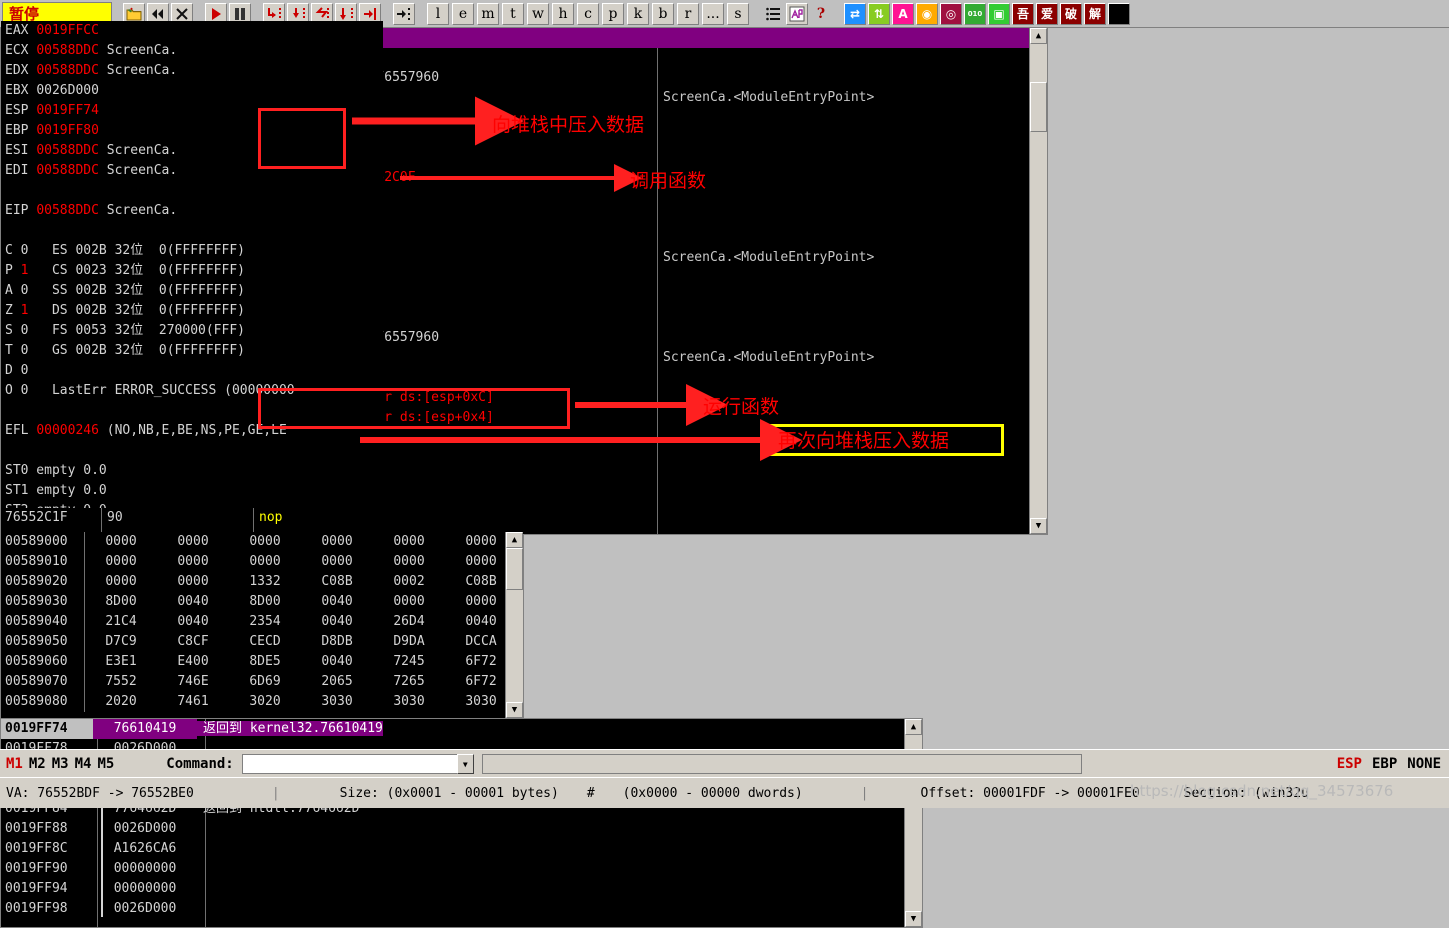  I want to click on dump-scroll-thumb, so click(514, 569).